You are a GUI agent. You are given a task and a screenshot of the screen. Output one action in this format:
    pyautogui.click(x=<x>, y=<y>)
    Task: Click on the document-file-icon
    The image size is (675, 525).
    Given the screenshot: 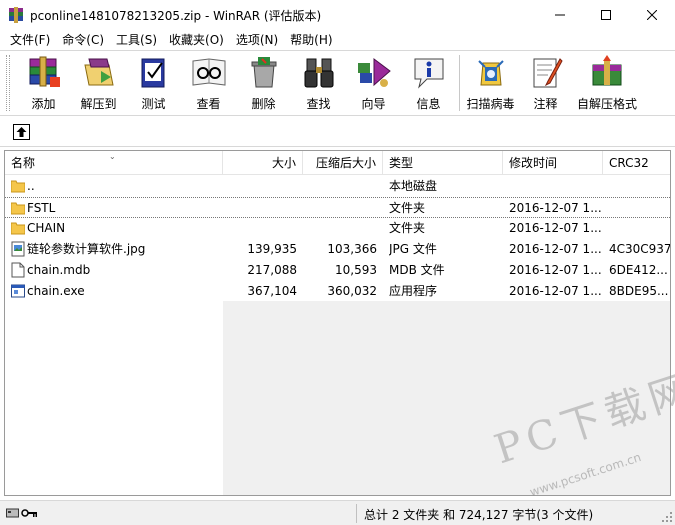 What is the action you would take?
    pyautogui.click(x=18, y=270)
    